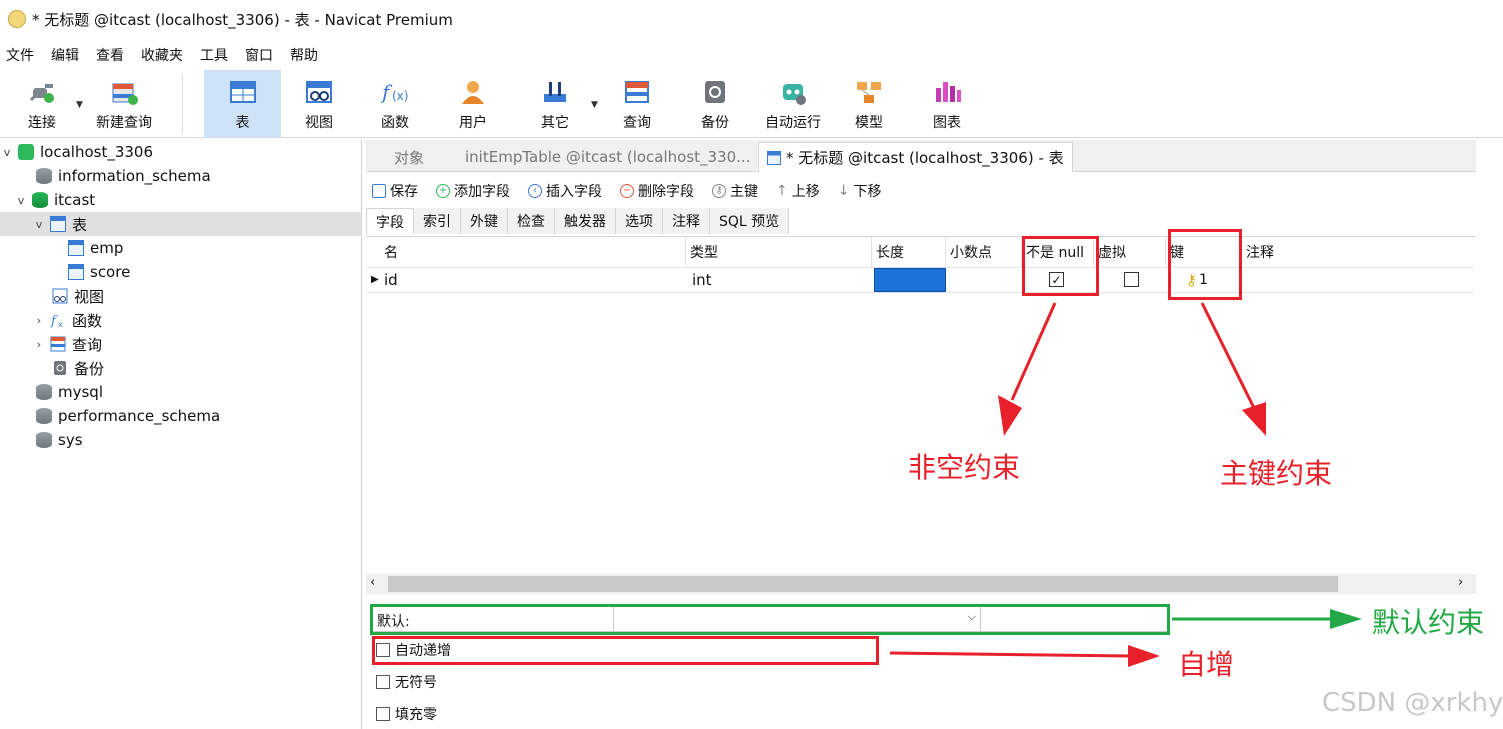 The width and height of the screenshot is (1503, 729). Describe the element at coordinates (119, 416) in the screenshot. I see `tree-node-performance-schema: performance_schema` at that location.